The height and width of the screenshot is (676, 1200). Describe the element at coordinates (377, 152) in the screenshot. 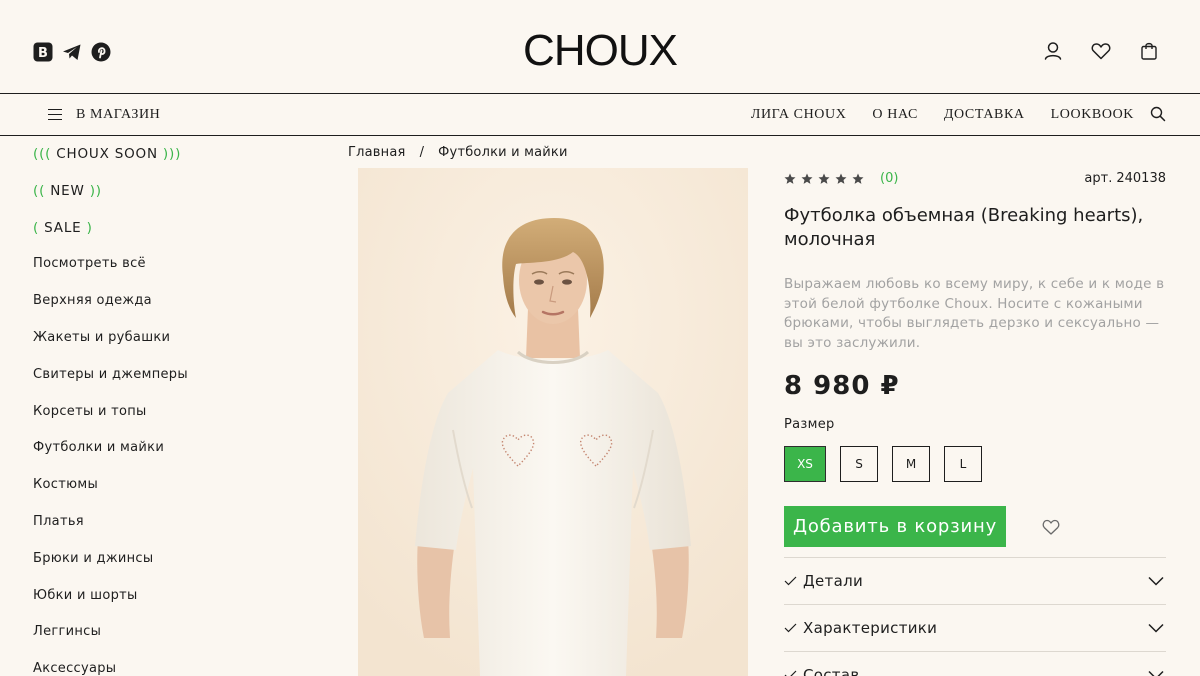

I see `breadcrumb-home: Главная` at that location.